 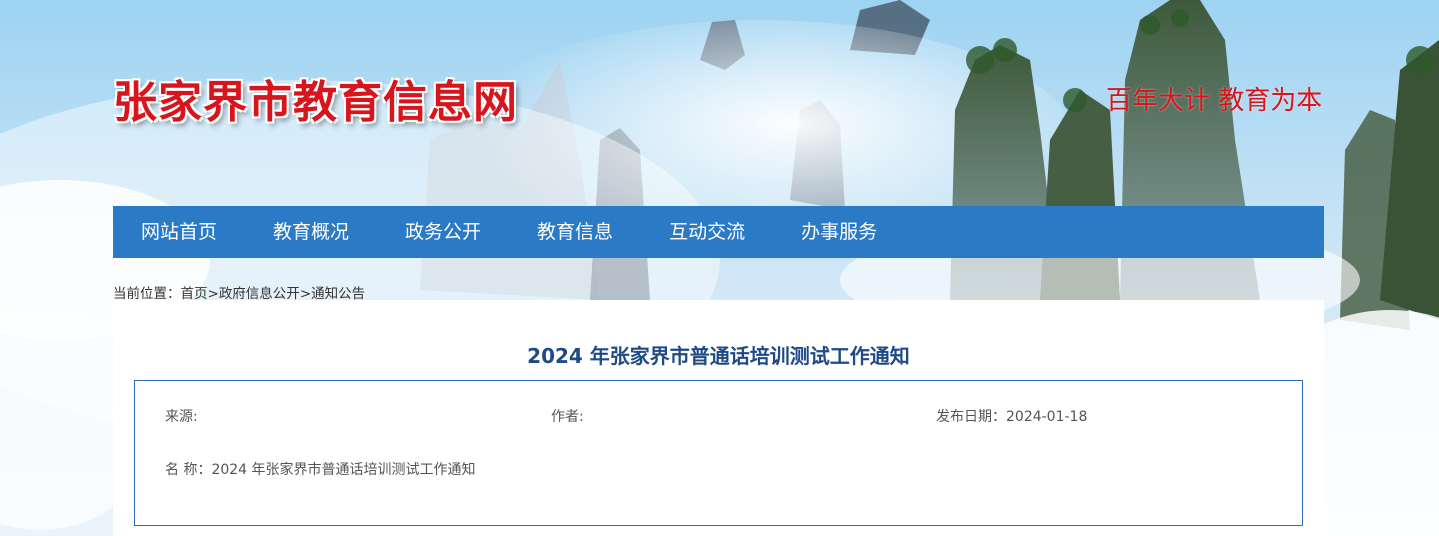 What do you see at coordinates (1214, 101) in the screenshot?
I see `slogan: 百年大计 教育为本` at bounding box center [1214, 101].